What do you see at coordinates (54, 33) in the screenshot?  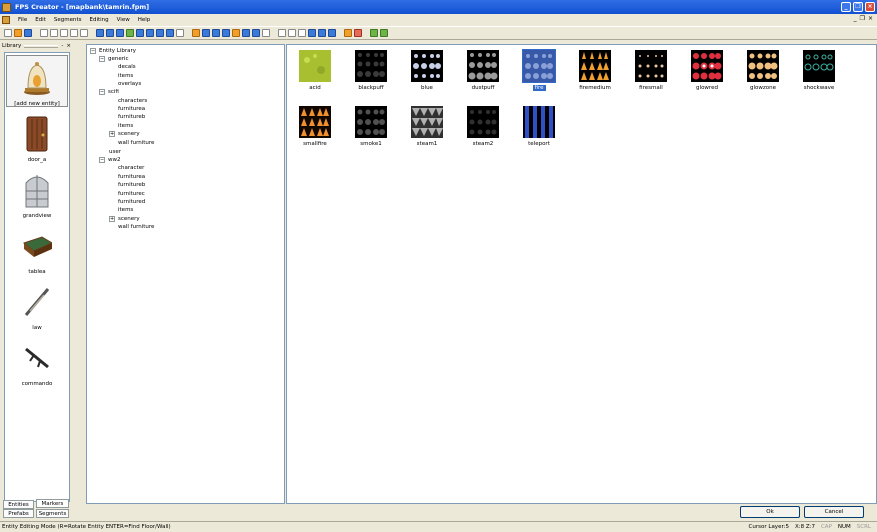 I see `copy-icon` at bounding box center [54, 33].